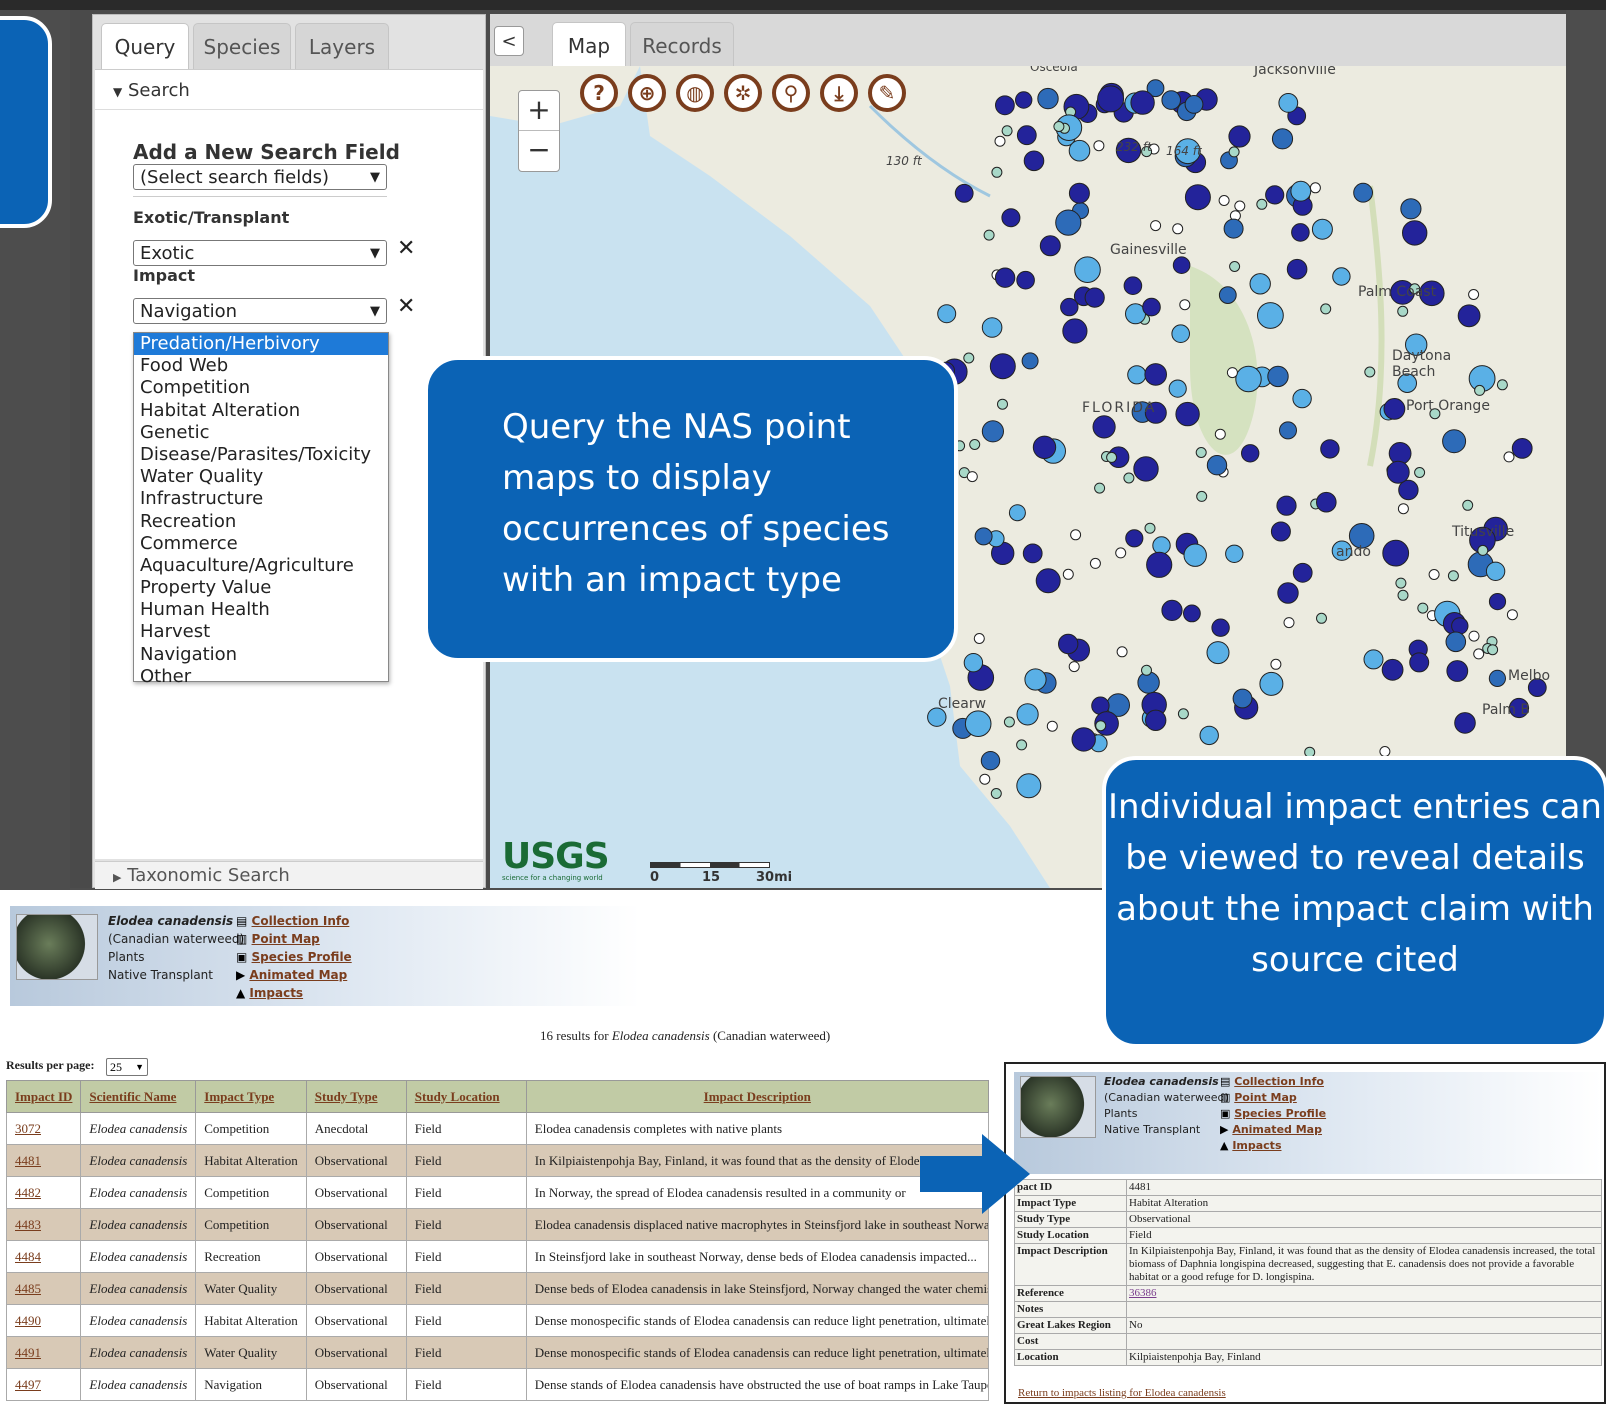 The width and height of the screenshot is (1606, 1404). What do you see at coordinates (261, 655) in the screenshot?
I see `impact-option: Navigation` at bounding box center [261, 655].